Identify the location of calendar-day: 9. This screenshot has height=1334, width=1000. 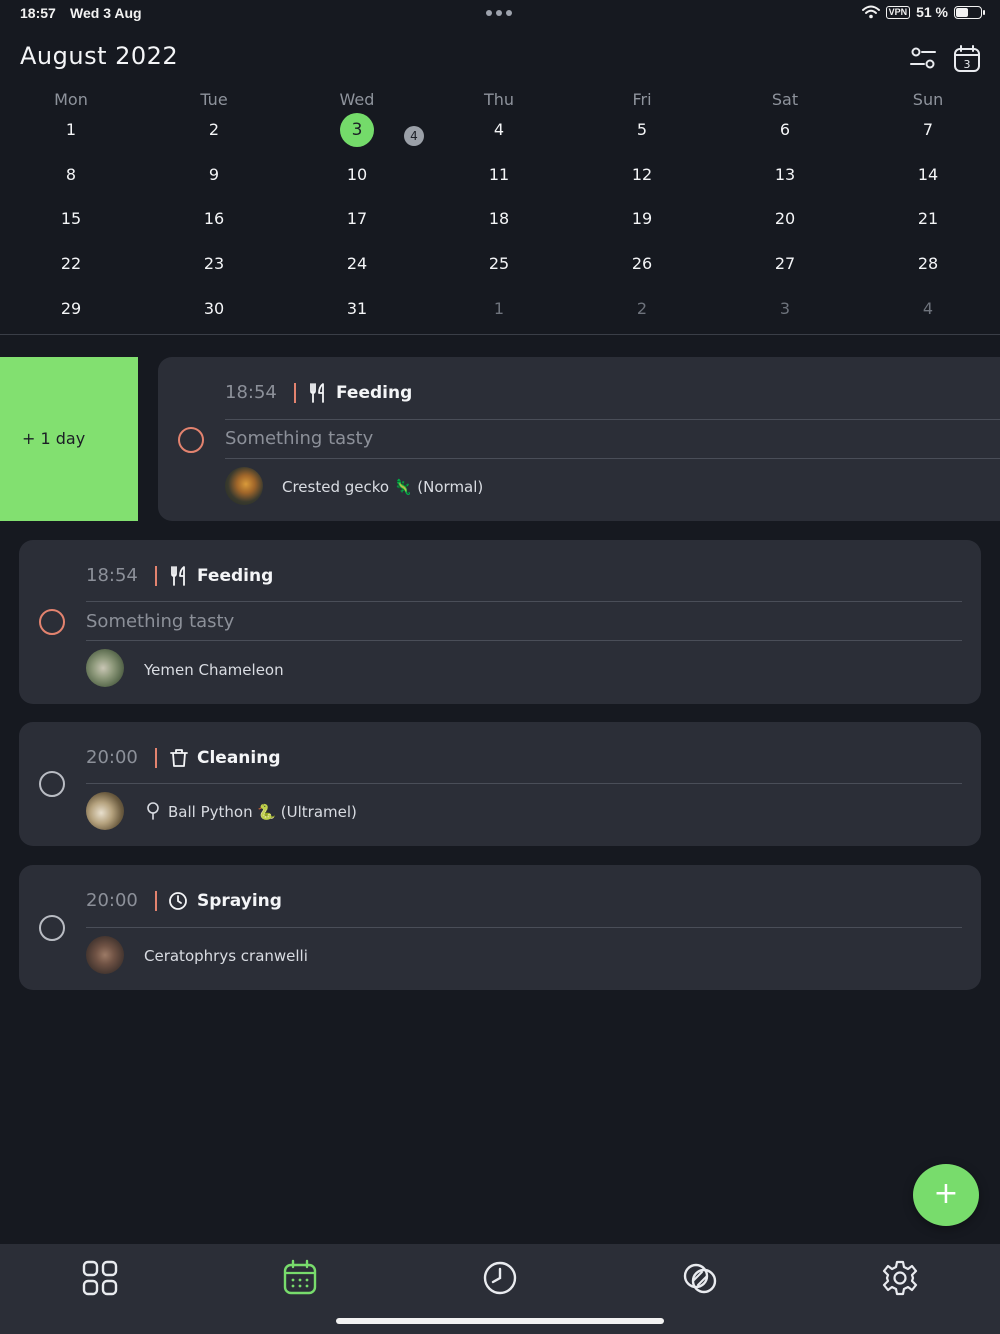
(214, 175).